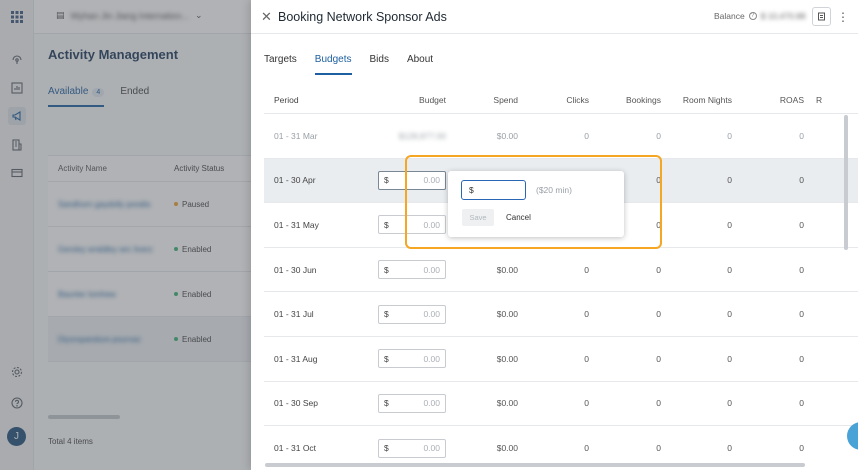 The image size is (858, 470). I want to click on budget-amount-input, so click(493, 190).